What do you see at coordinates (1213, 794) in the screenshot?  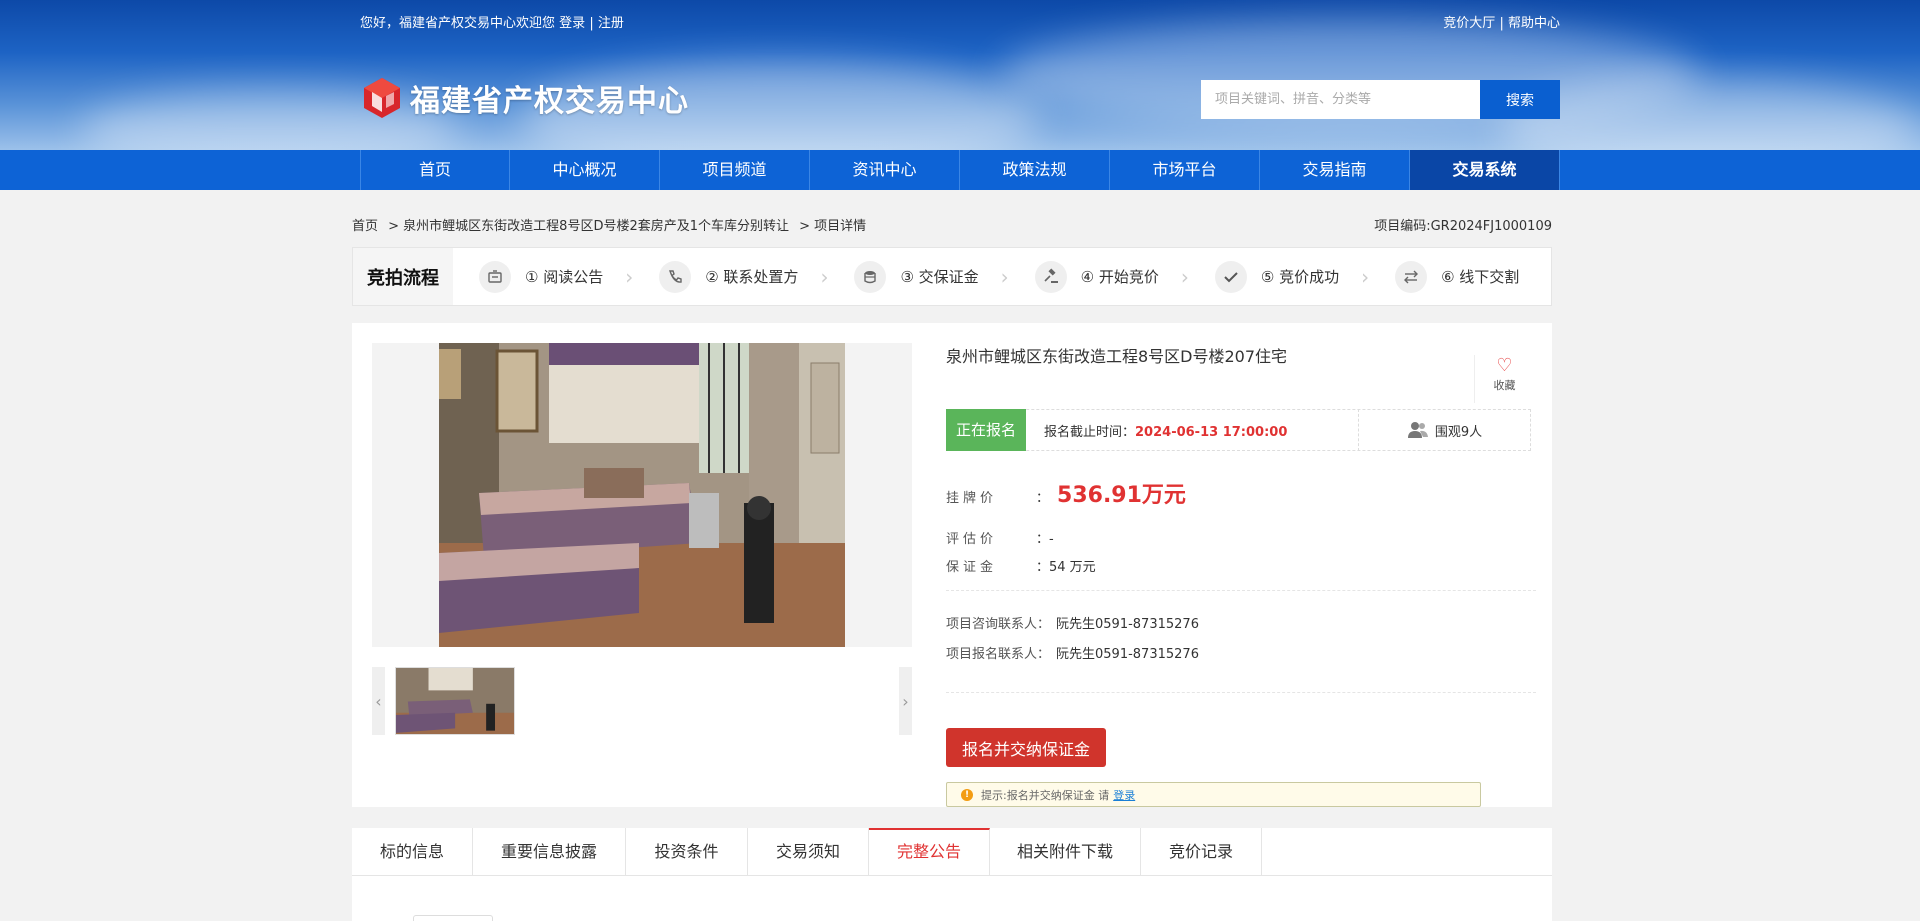 I see `login-hint: ! 提示:报名并交纳保证金 请 登录` at bounding box center [1213, 794].